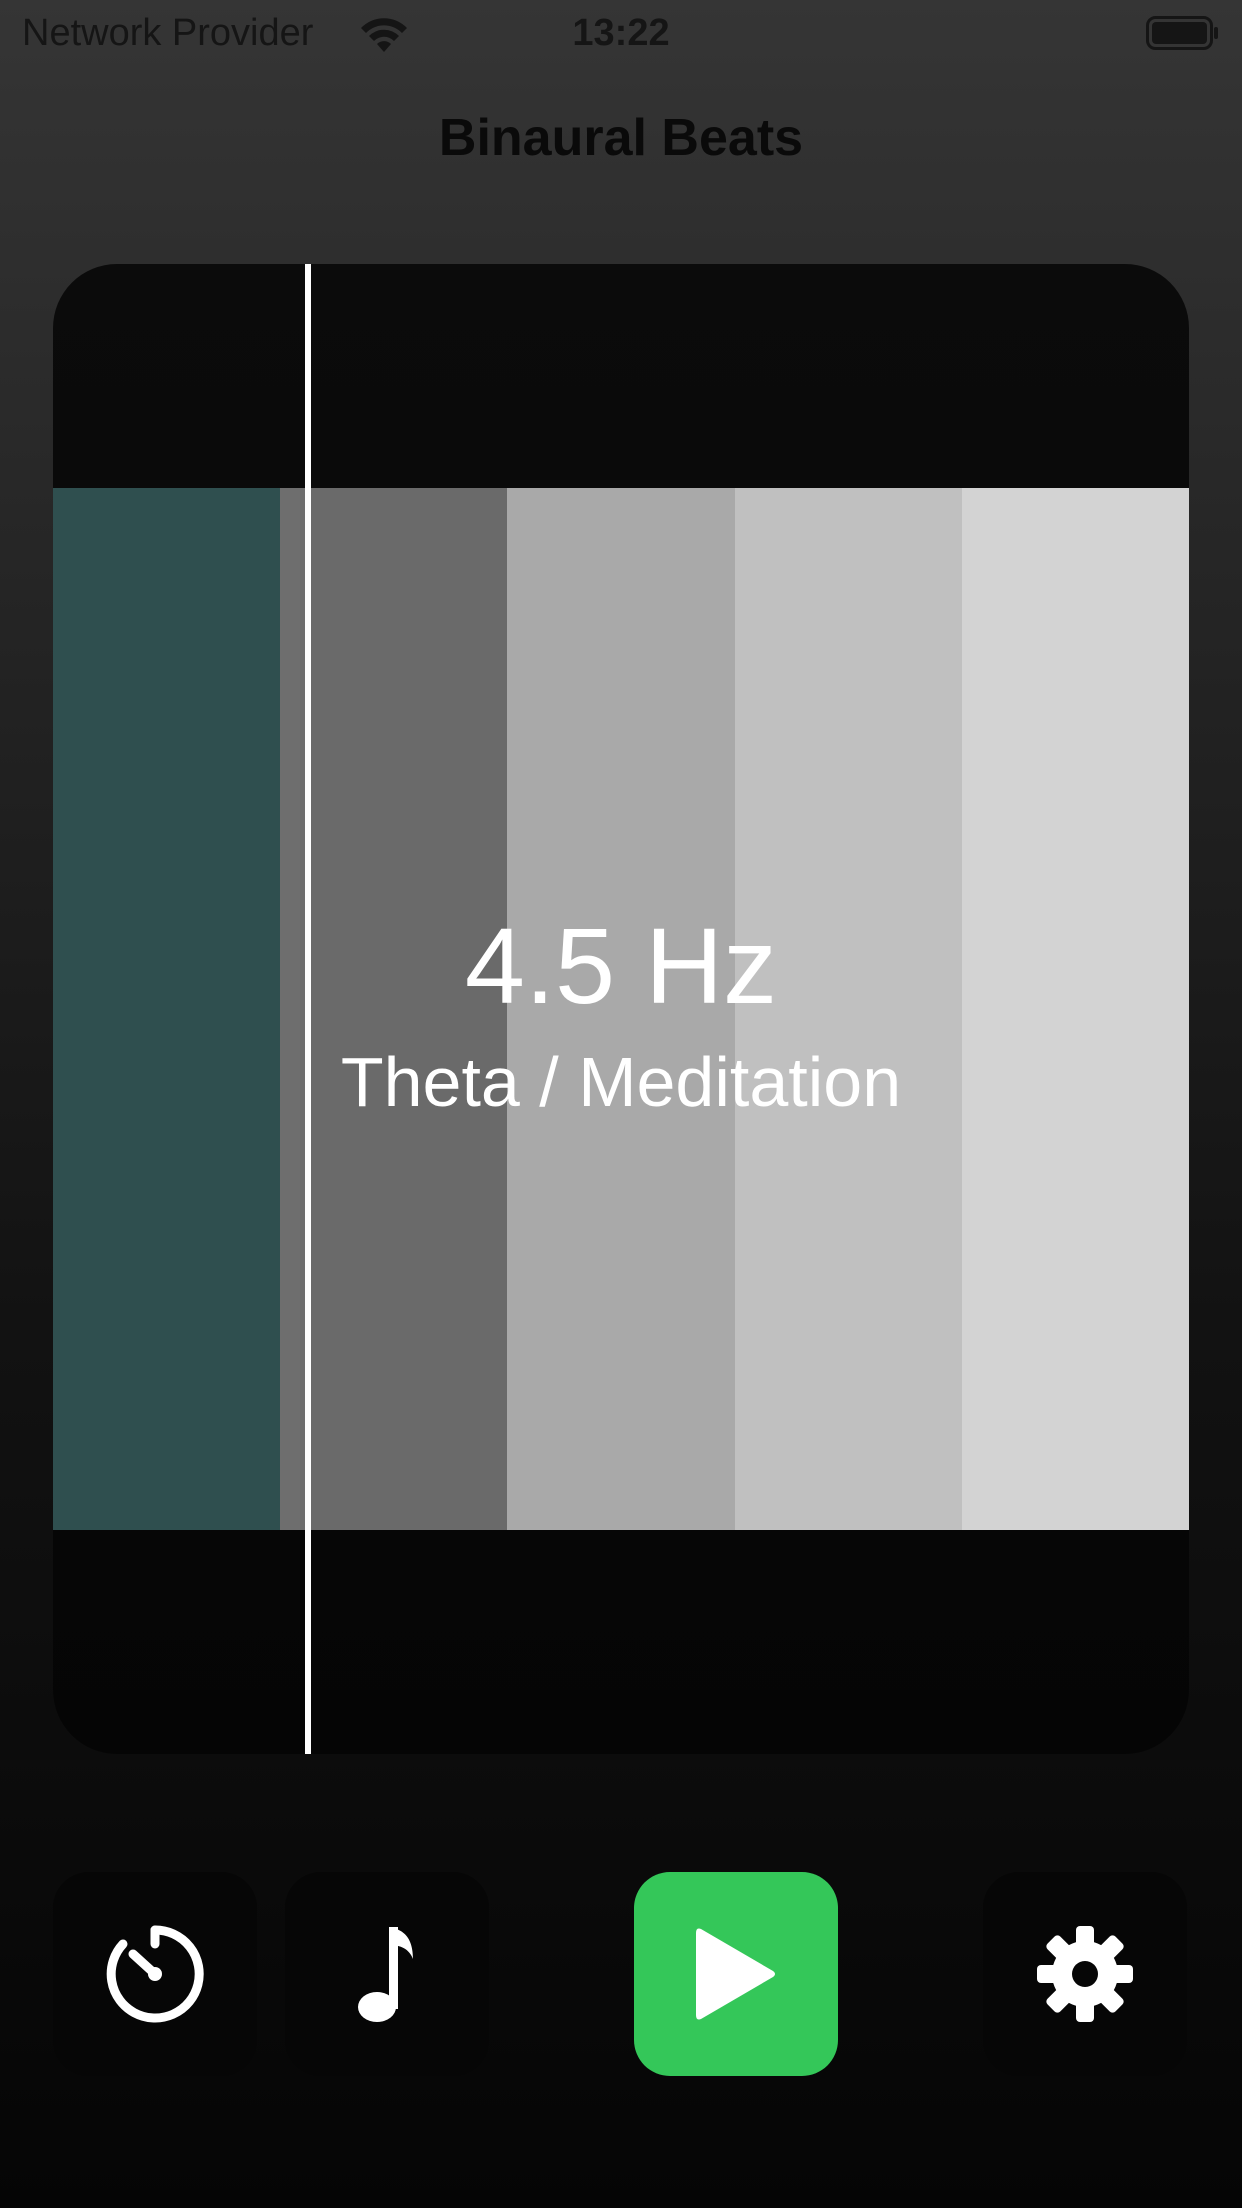 This screenshot has width=1242, height=2208. Describe the element at coordinates (621, 1082) in the screenshot. I see `frequency-band-label: Theta / Meditation` at that location.